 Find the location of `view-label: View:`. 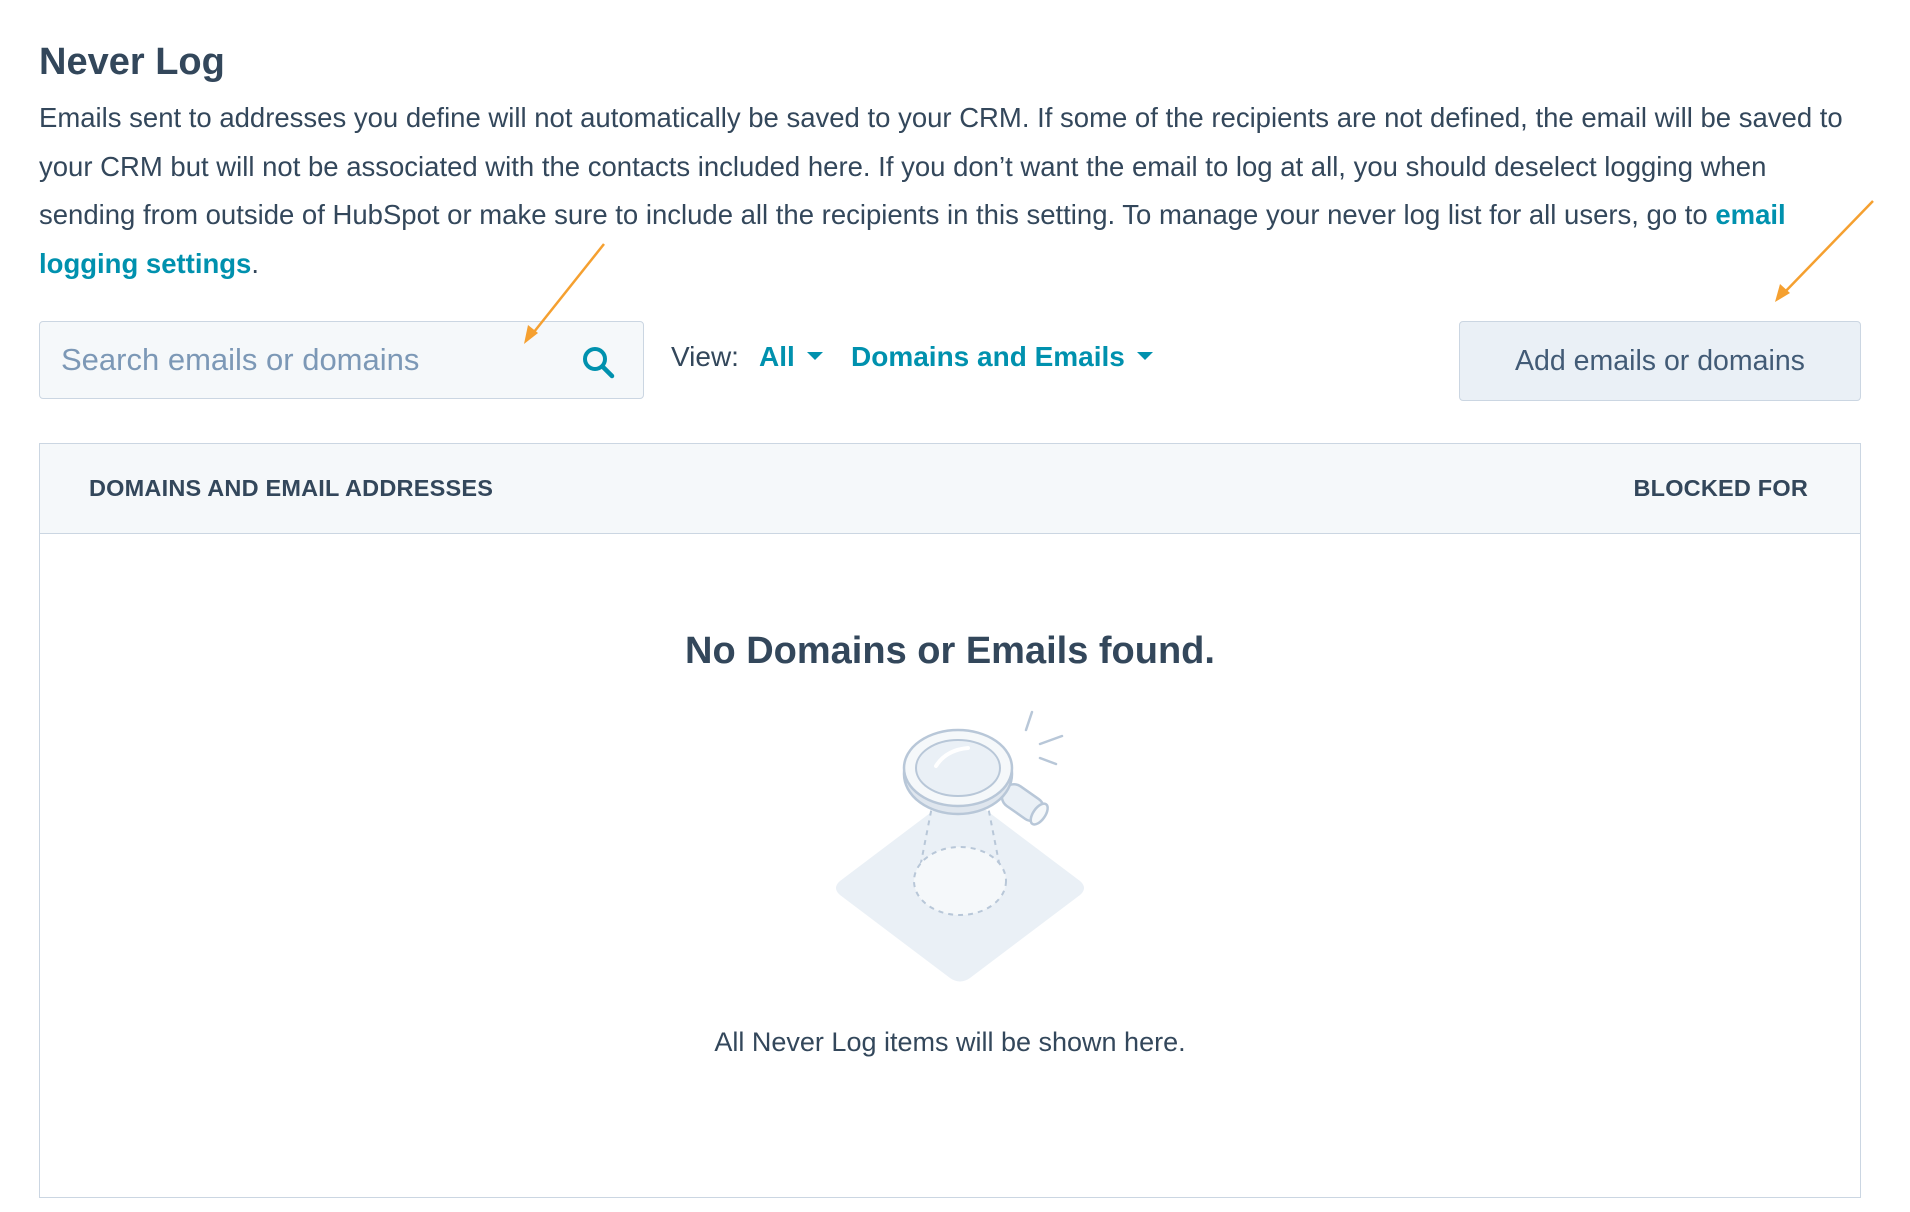

view-label: View: is located at coordinates (705, 356).